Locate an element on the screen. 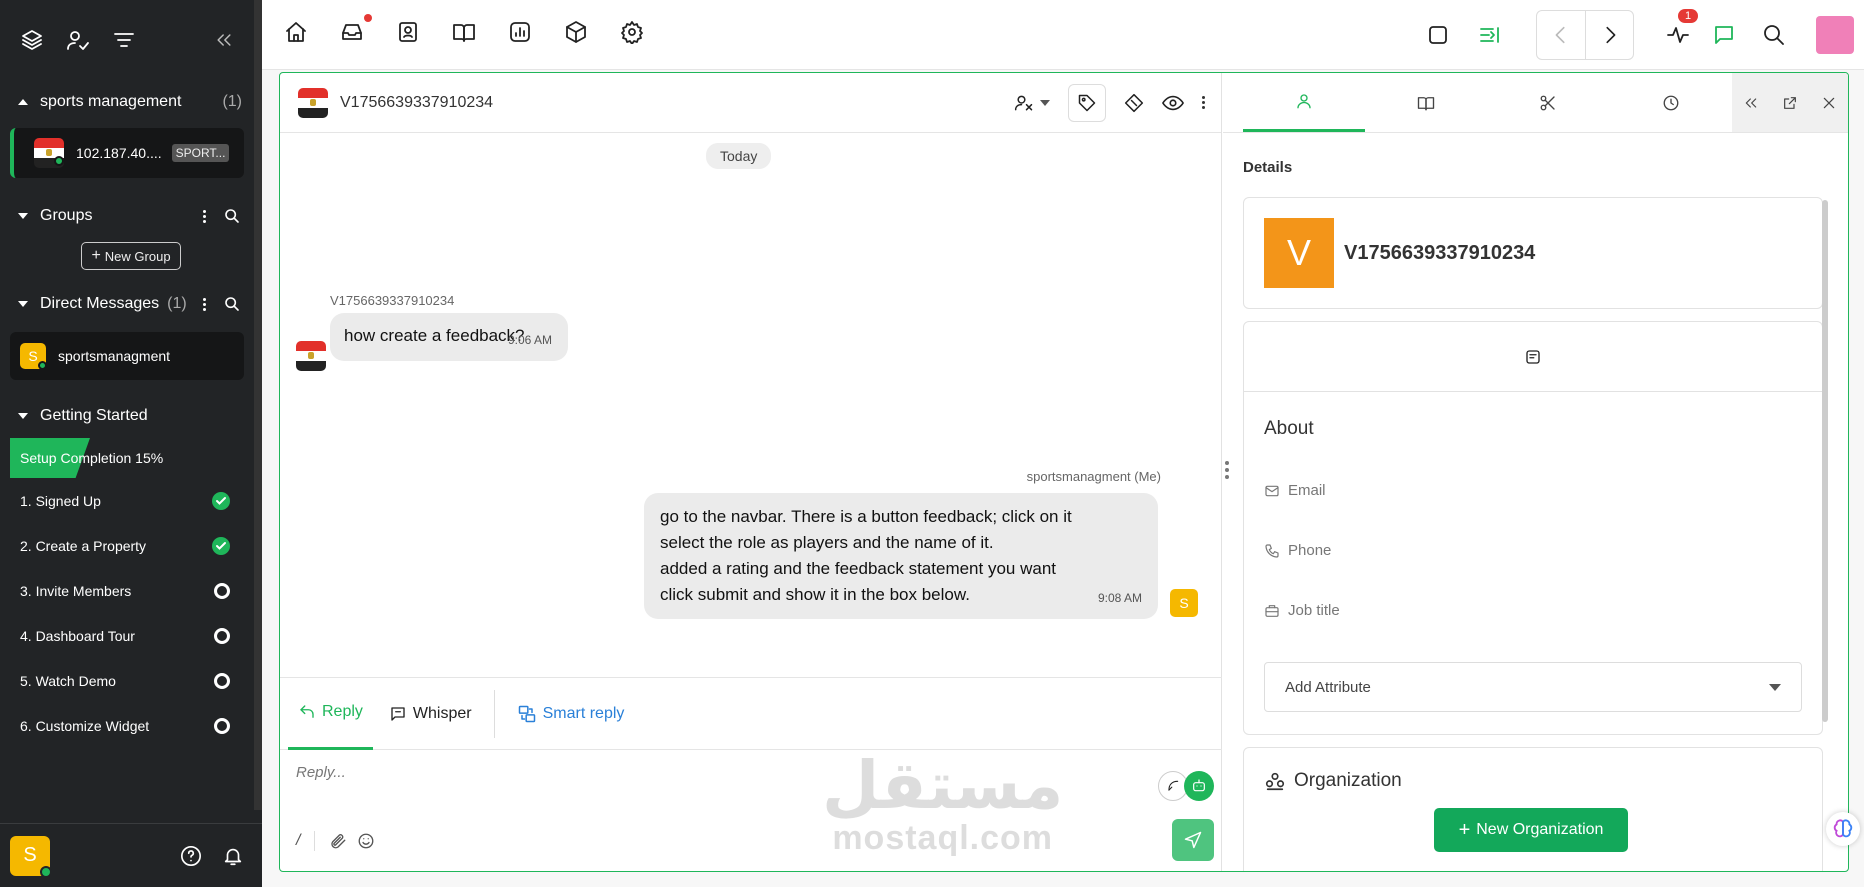 The width and height of the screenshot is (1864, 887). step-label: 1. Signed Up is located at coordinates (60, 500).